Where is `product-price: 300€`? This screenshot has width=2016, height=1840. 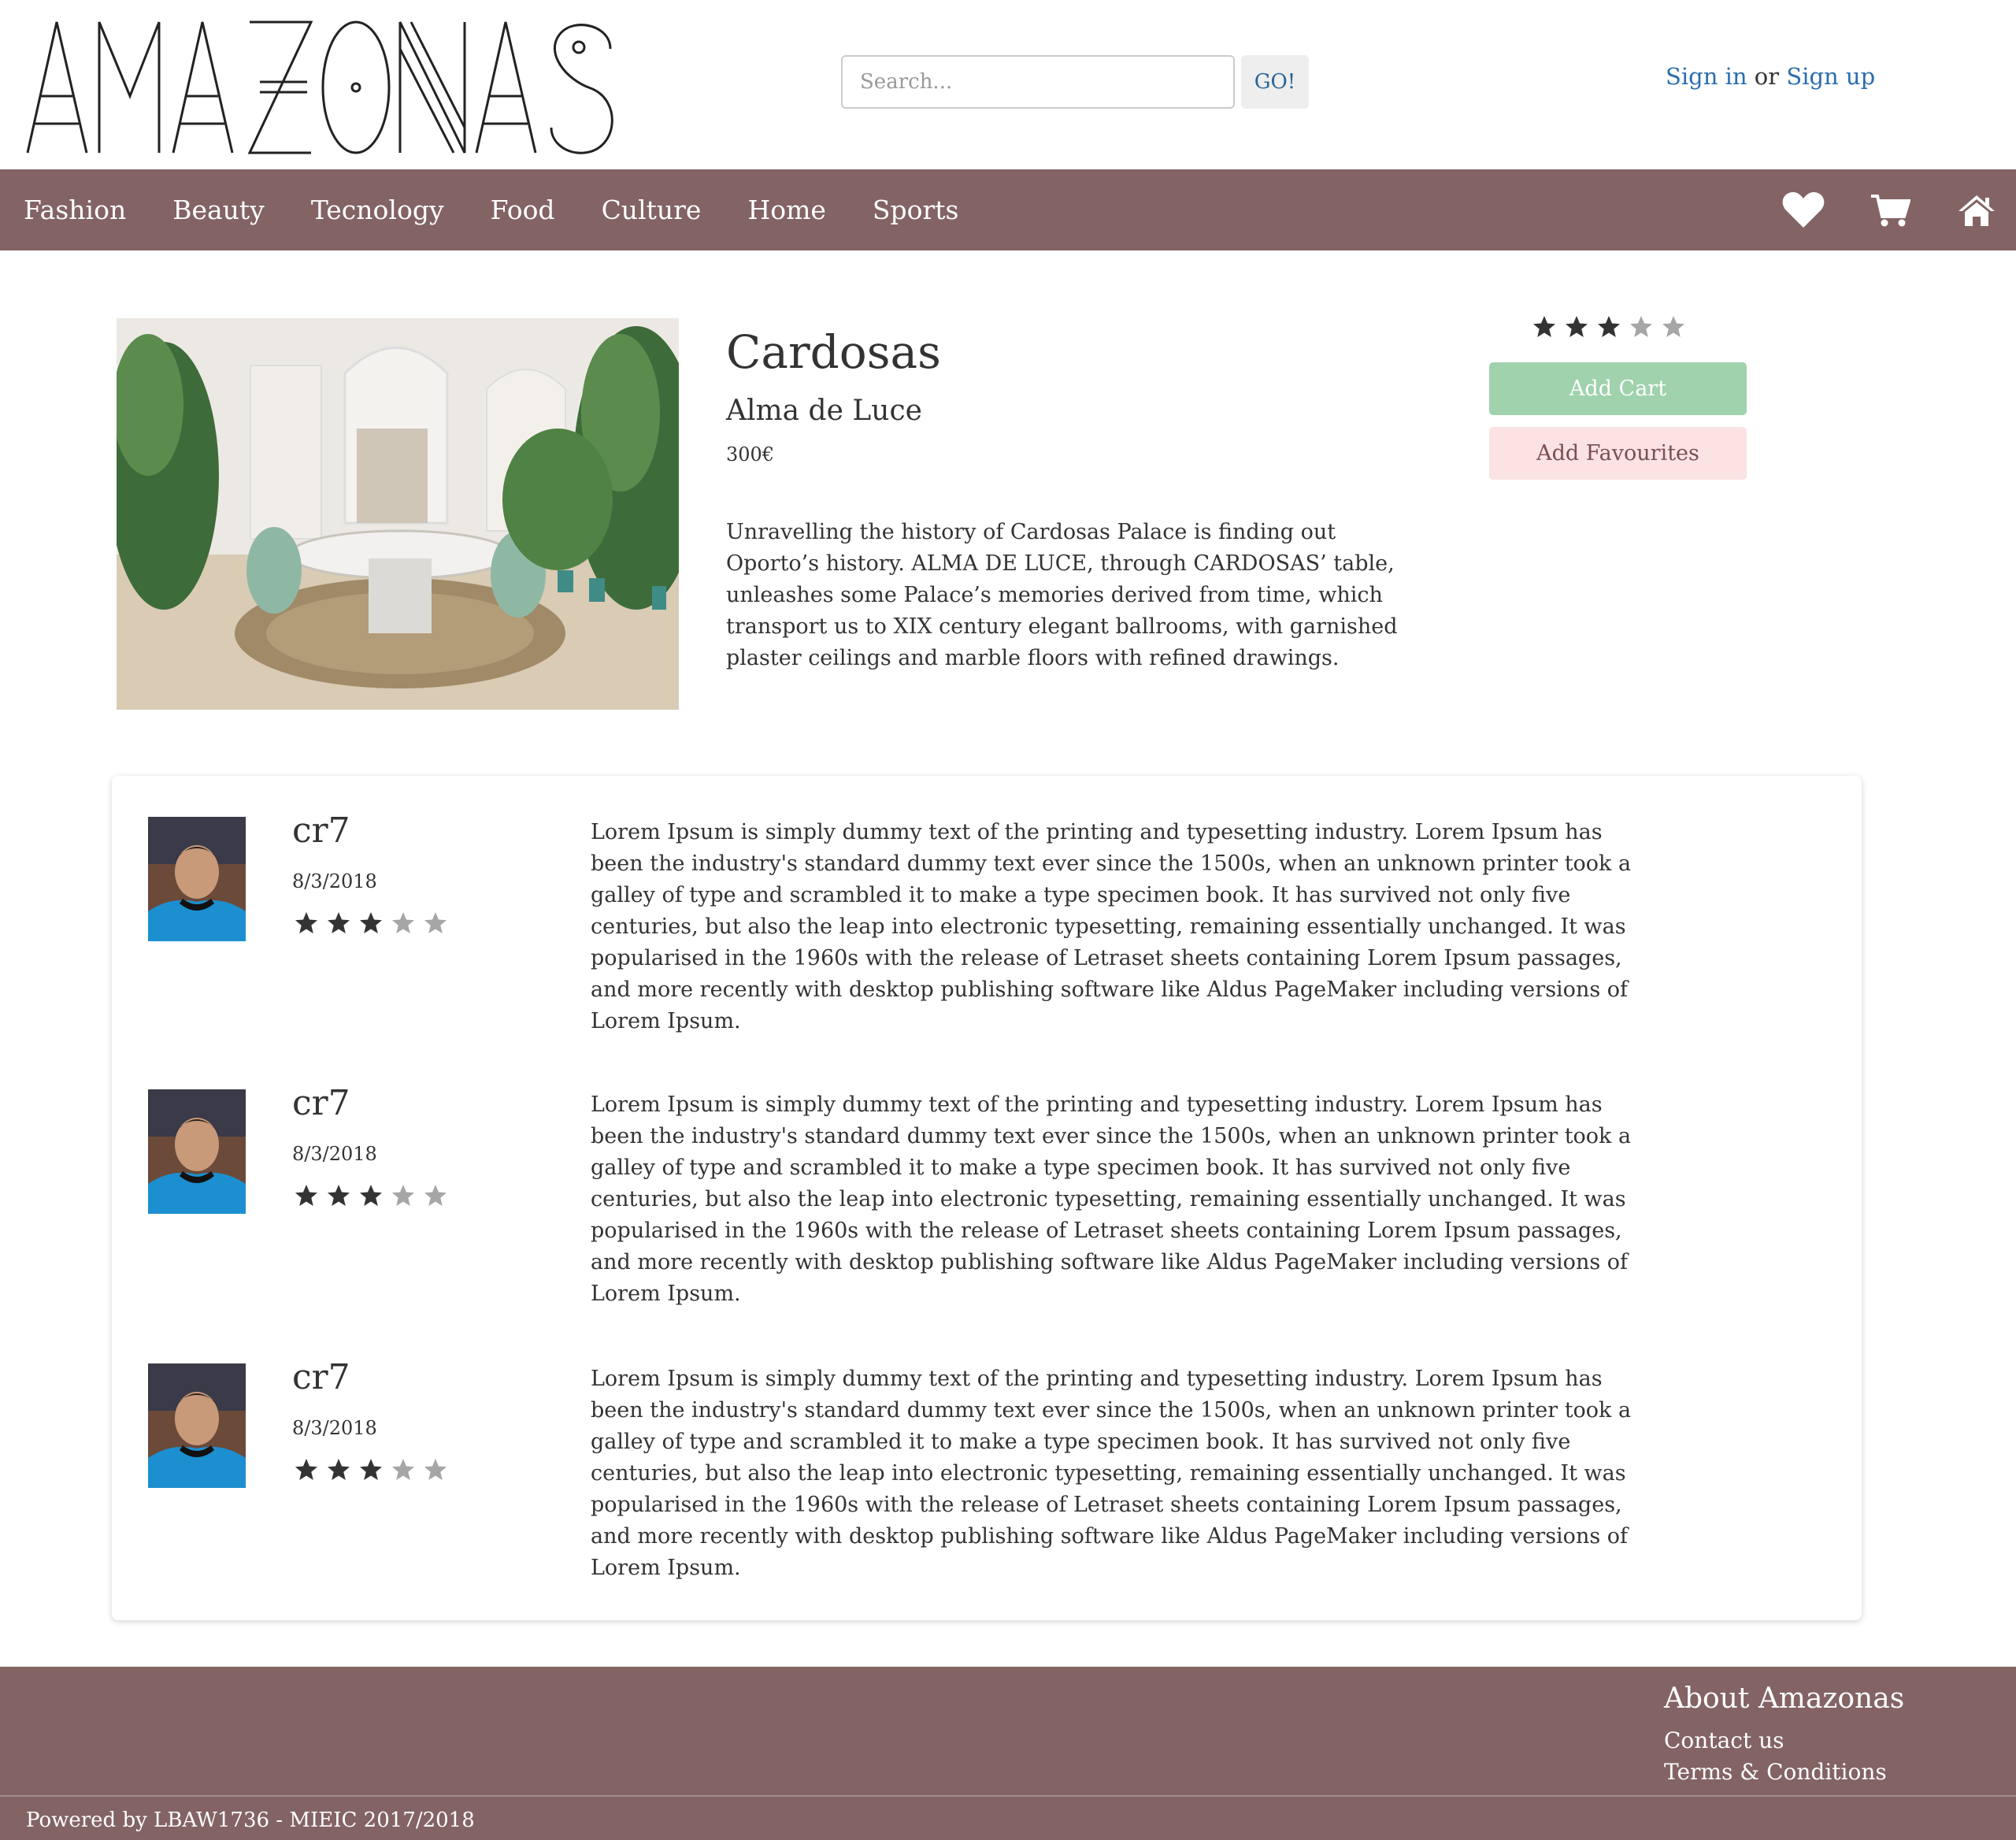 product-price: 300€ is located at coordinates (750, 454).